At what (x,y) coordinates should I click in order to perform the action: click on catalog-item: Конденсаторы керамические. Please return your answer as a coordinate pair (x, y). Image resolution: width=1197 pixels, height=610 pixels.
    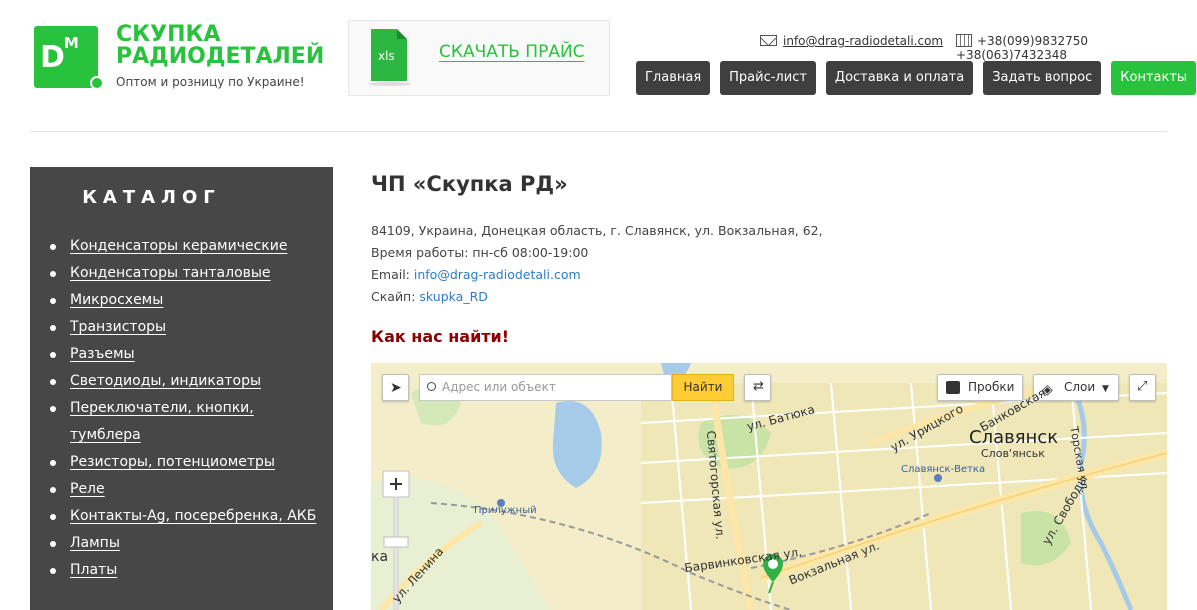
    Looking at the image, I should click on (183, 246).